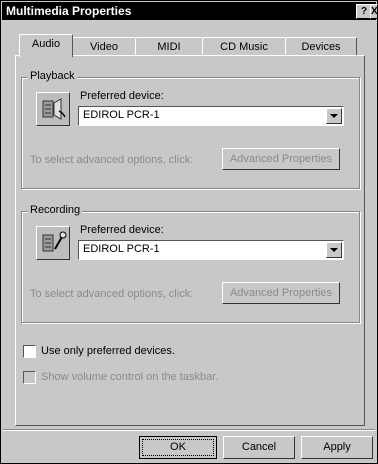 This screenshot has width=378, height=464. What do you see at coordinates (121, 249) in the screenshot?
I see `recording-device-value: EDIROL PCR-1` at bounding box center [121, 249].